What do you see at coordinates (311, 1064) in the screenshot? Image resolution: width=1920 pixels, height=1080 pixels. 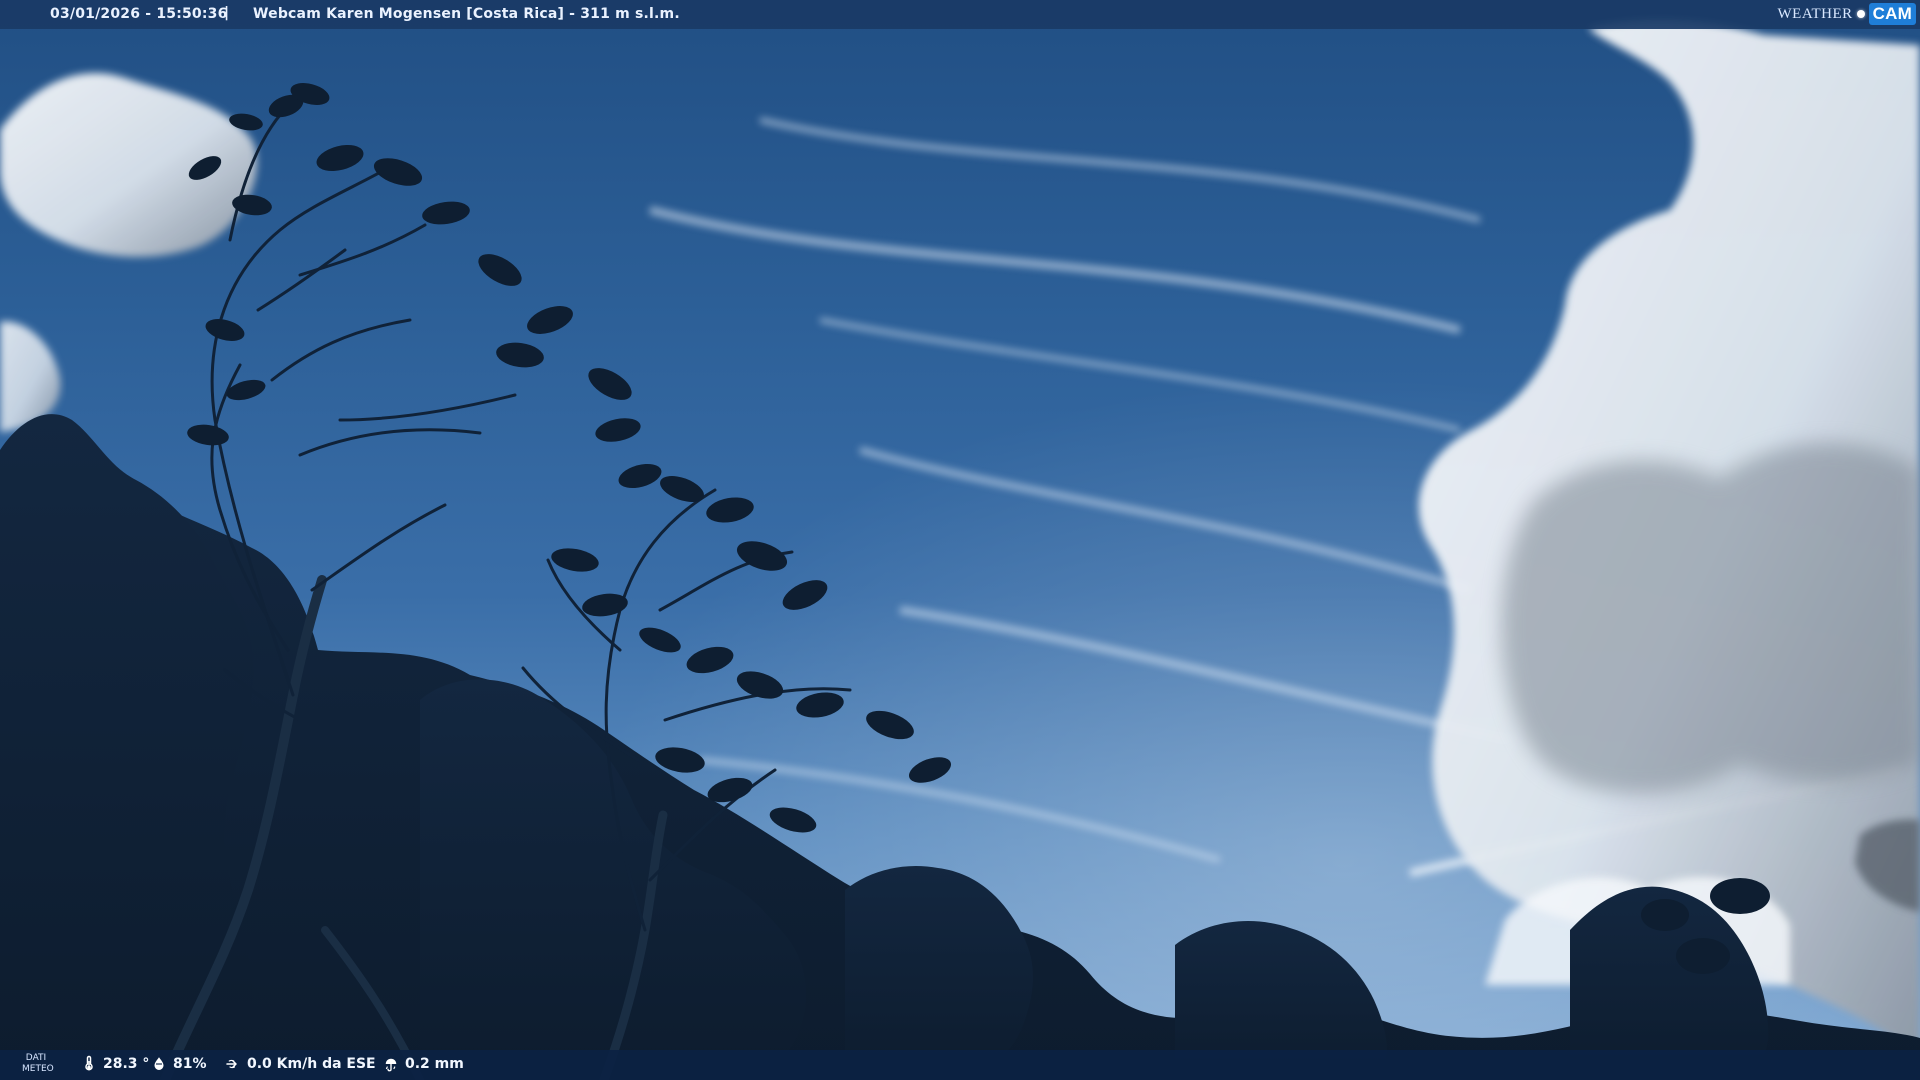 I see `wind-value: 0.0 Km/h da ESE` at bounding box center [311, 1064].